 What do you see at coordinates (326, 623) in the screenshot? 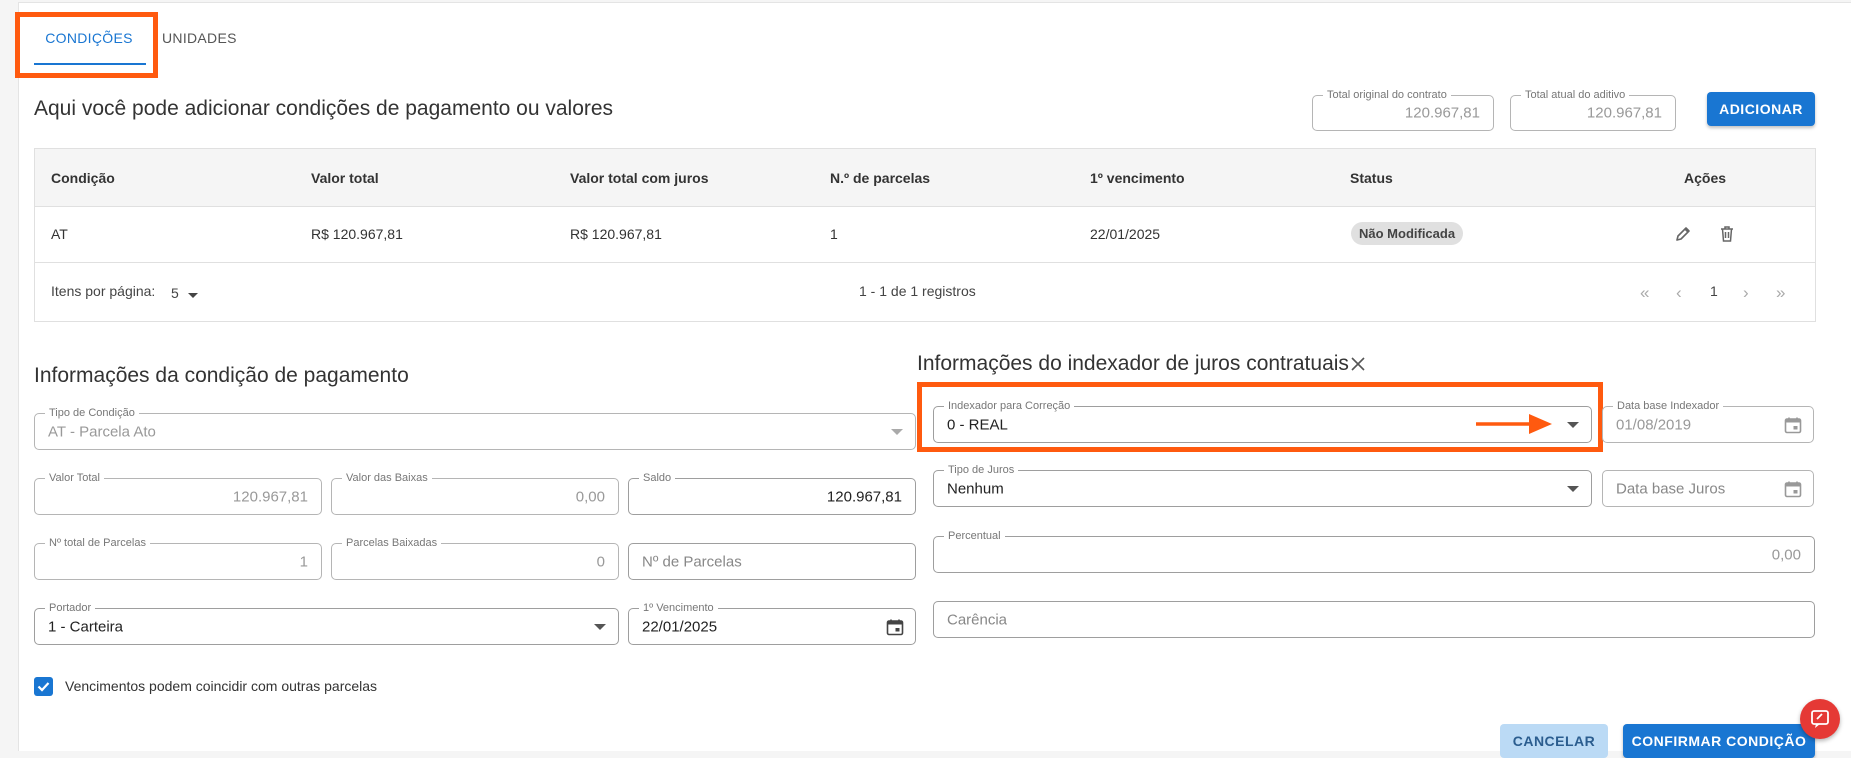
I see `portador-select: Portador 1 - Carteira` at bounding box center [326, 623].